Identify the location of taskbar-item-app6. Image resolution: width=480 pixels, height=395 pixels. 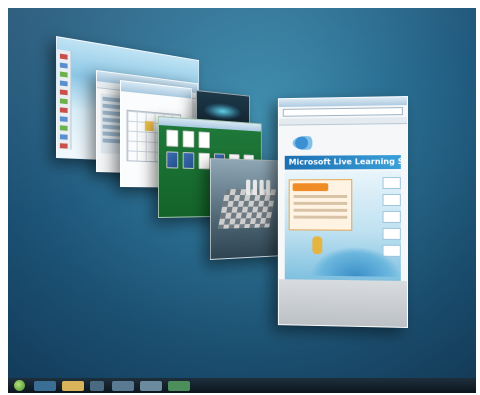
(179, 386).